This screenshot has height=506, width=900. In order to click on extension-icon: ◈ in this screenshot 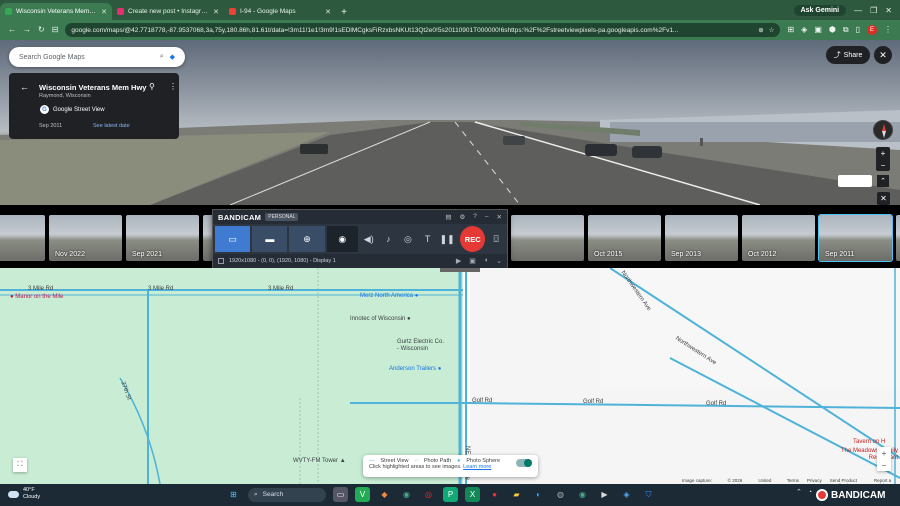, I will do `click(804, 30)`.